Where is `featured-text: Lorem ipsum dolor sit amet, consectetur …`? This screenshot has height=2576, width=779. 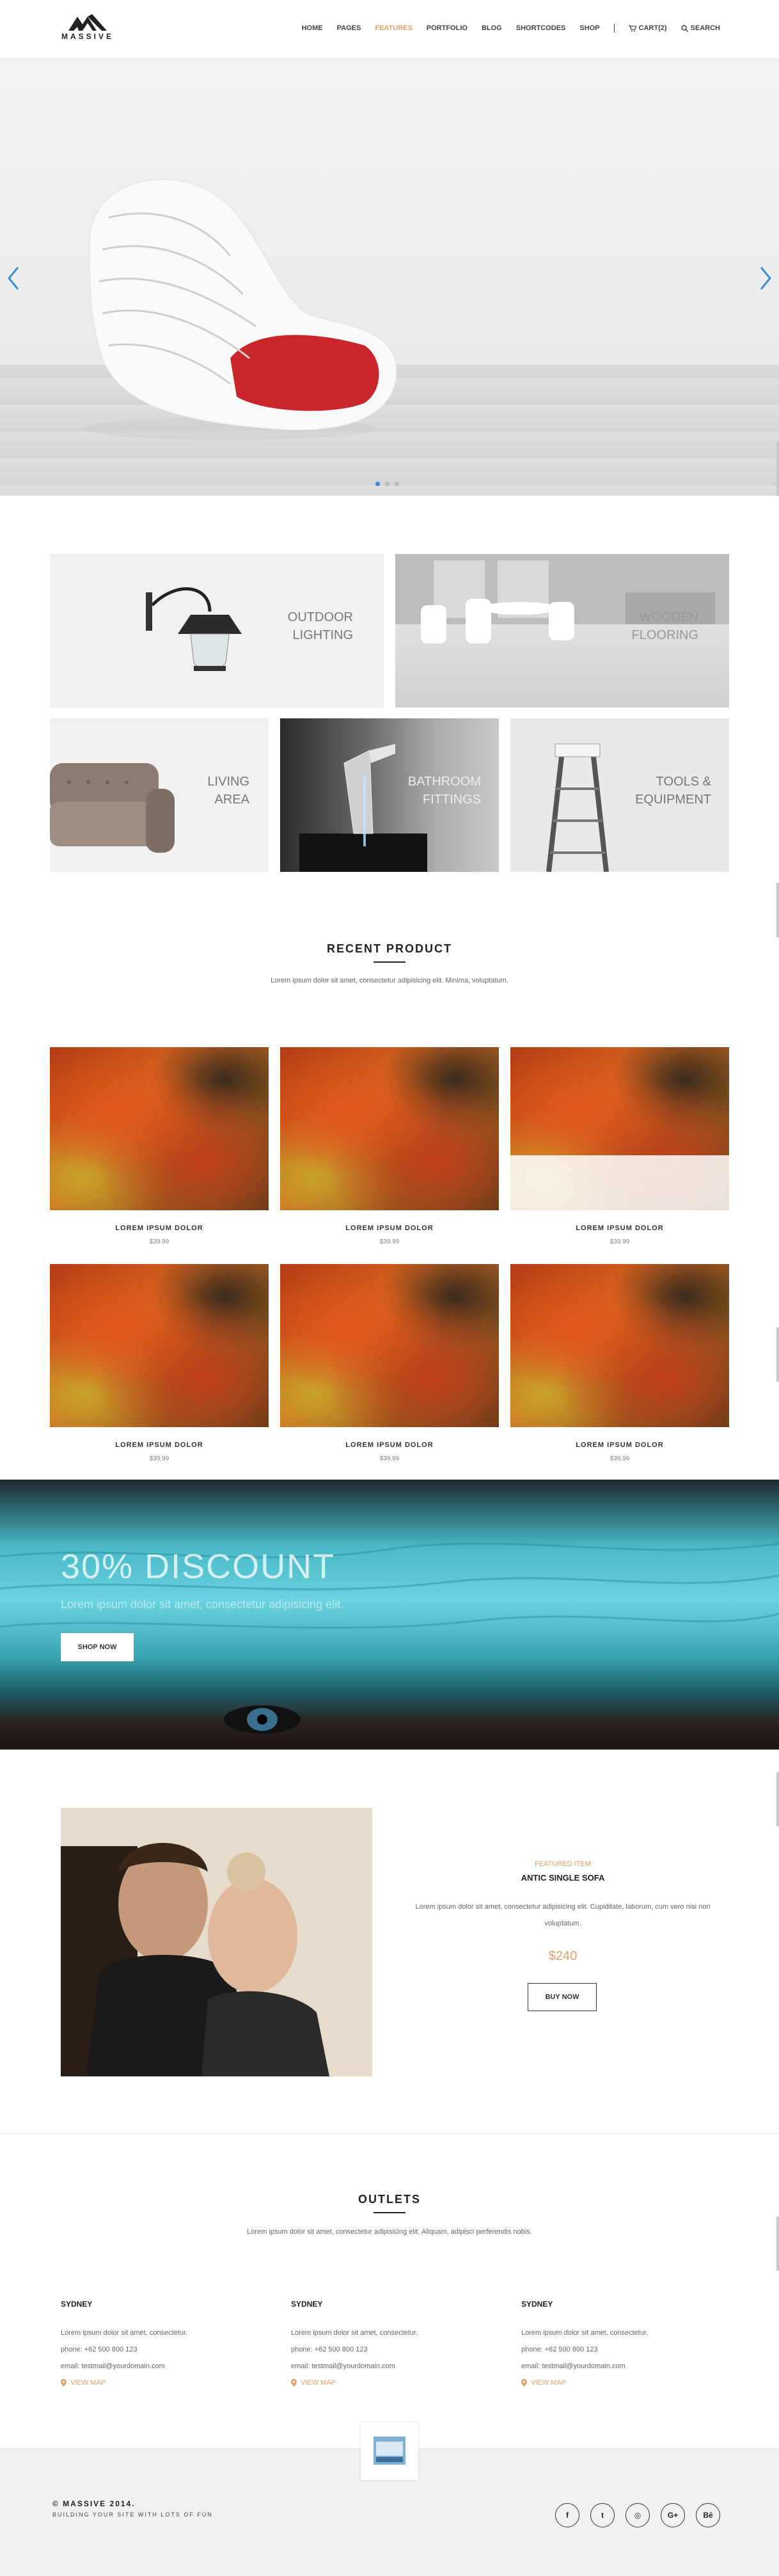
featured-text: Lorem ipsum dolor sit amet, consectetur … is located at coordinates (563, 1915).